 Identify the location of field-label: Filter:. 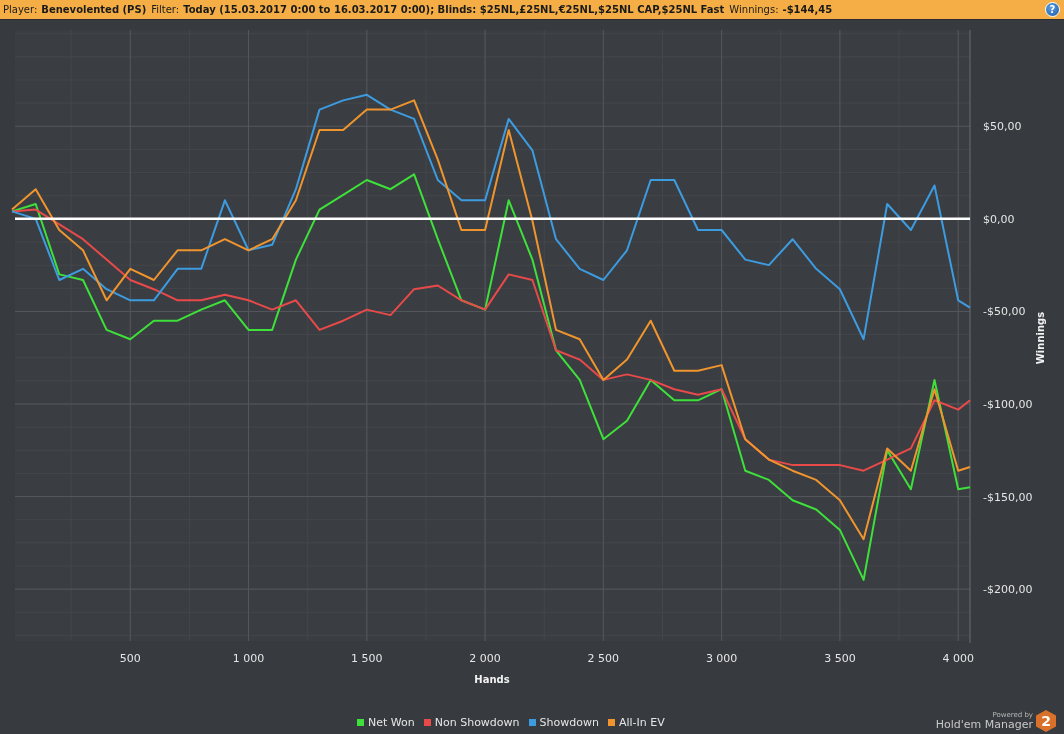
(165, 9).